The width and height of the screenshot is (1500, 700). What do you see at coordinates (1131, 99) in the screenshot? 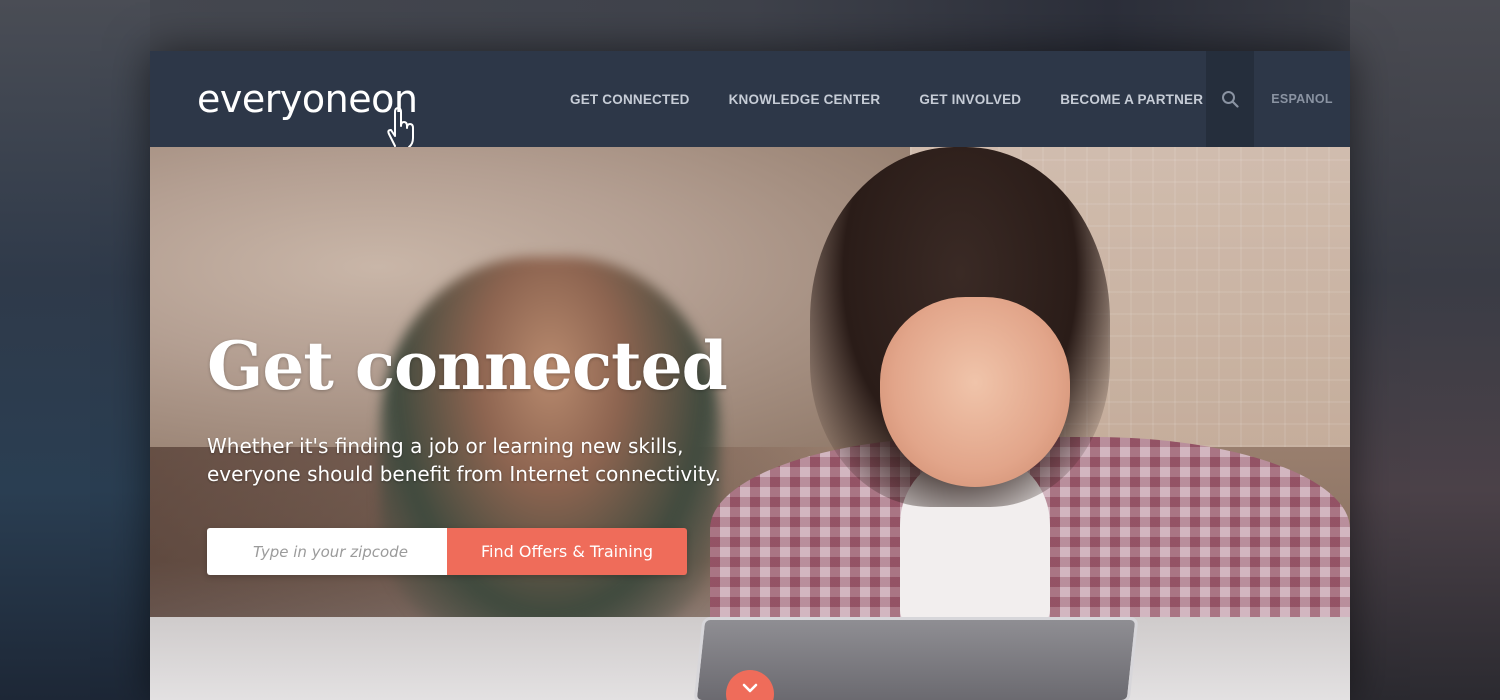
I see `nav-become-a-partner: BECOME A PARTNER` at bounding box center [1131, 99].